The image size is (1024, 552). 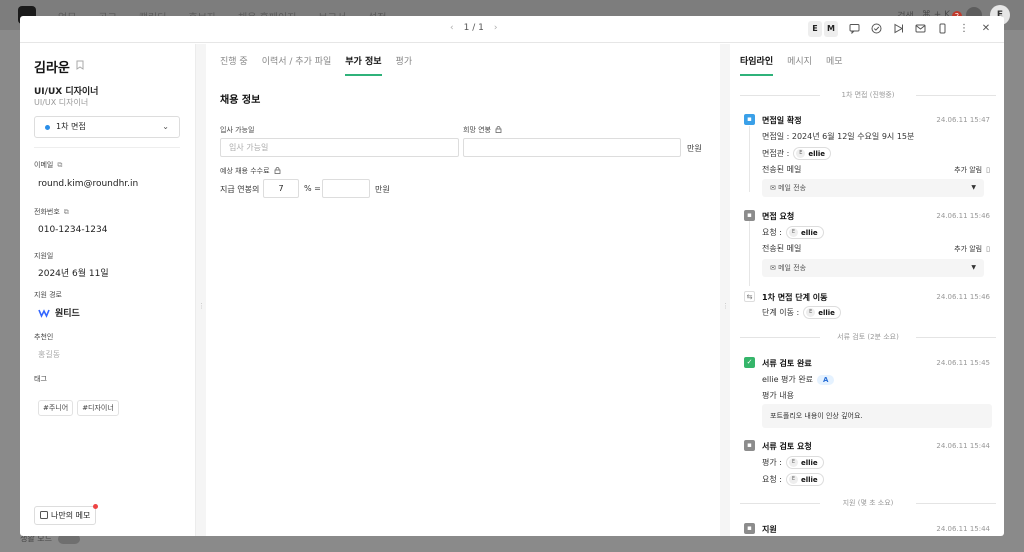 I want to click on fee-prefix: 지급 연봉의, so click(x=240, y=189).